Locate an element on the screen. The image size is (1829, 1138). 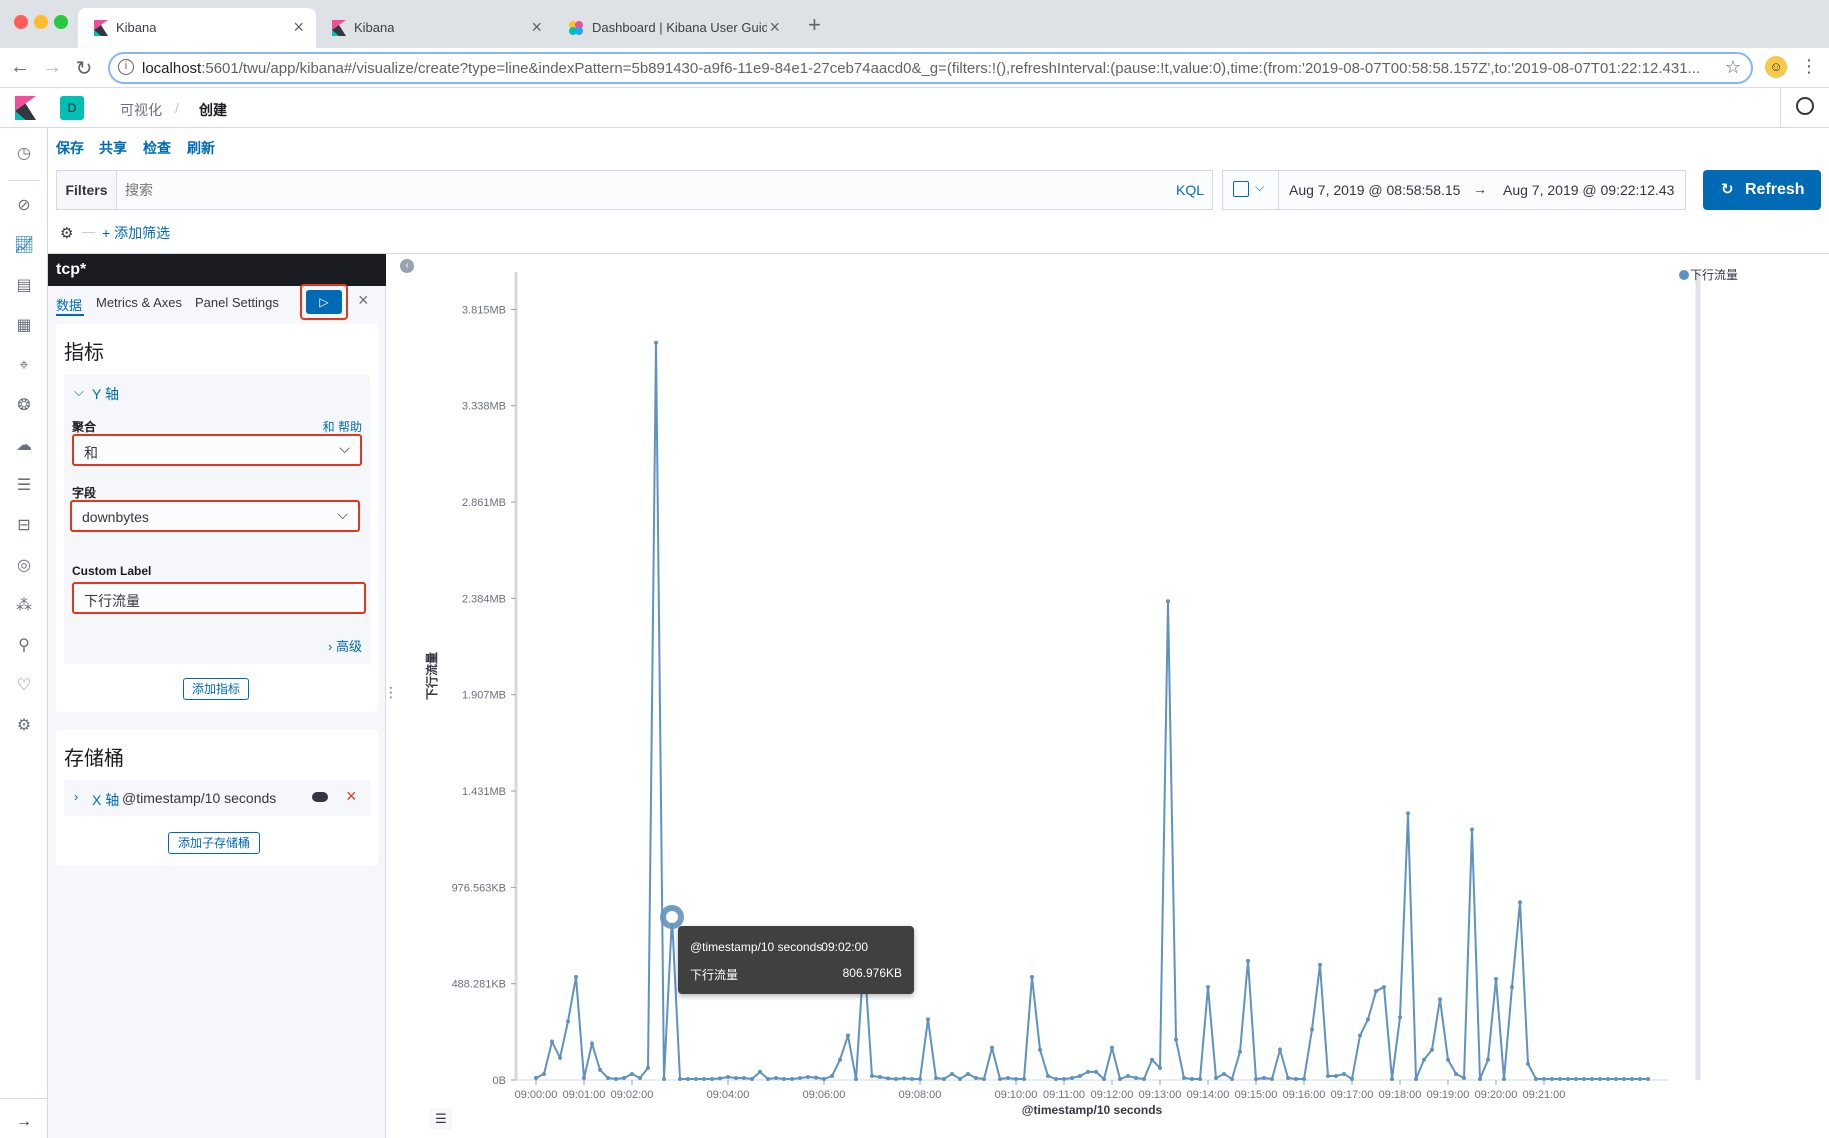
toggle-legend-list-icon: ☰ is located at coordinates (441, 1119).